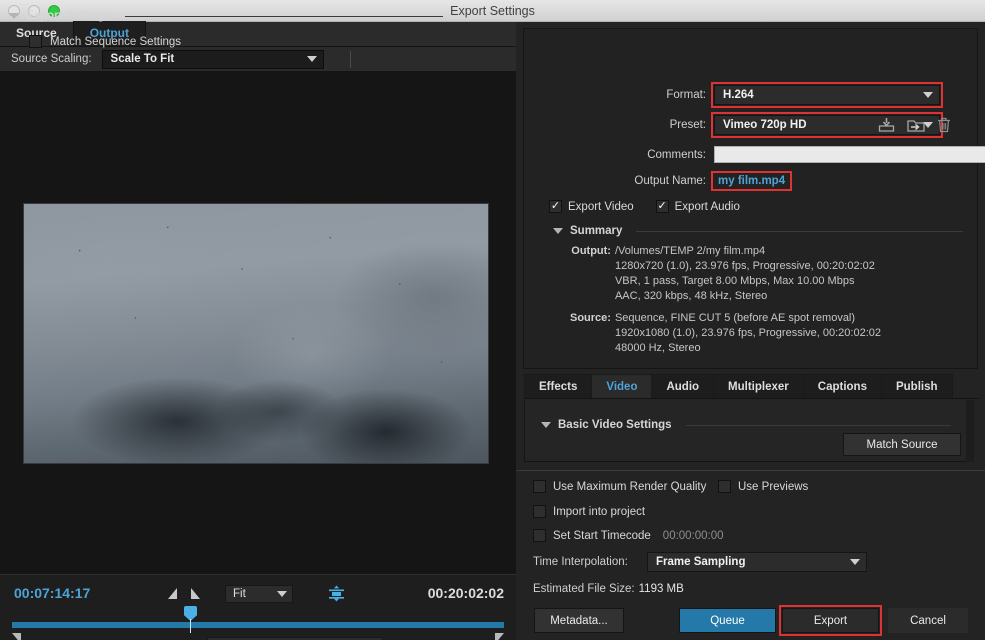 The image size is (985, 640). What do you see at coordinates (751, 181) in the screenshot?
I see `output-name-link: my film.mp4` at bounding box center [751, 181].